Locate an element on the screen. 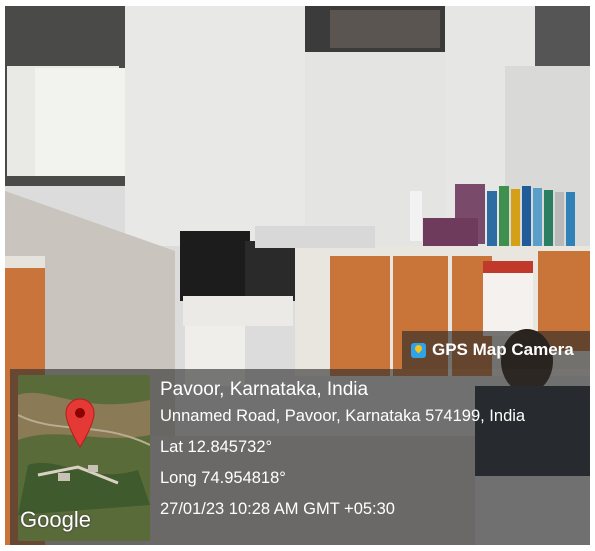 This screenshot has width=595, height=551. gps-map-camera-app-icon is located at coordinates (418, 350).